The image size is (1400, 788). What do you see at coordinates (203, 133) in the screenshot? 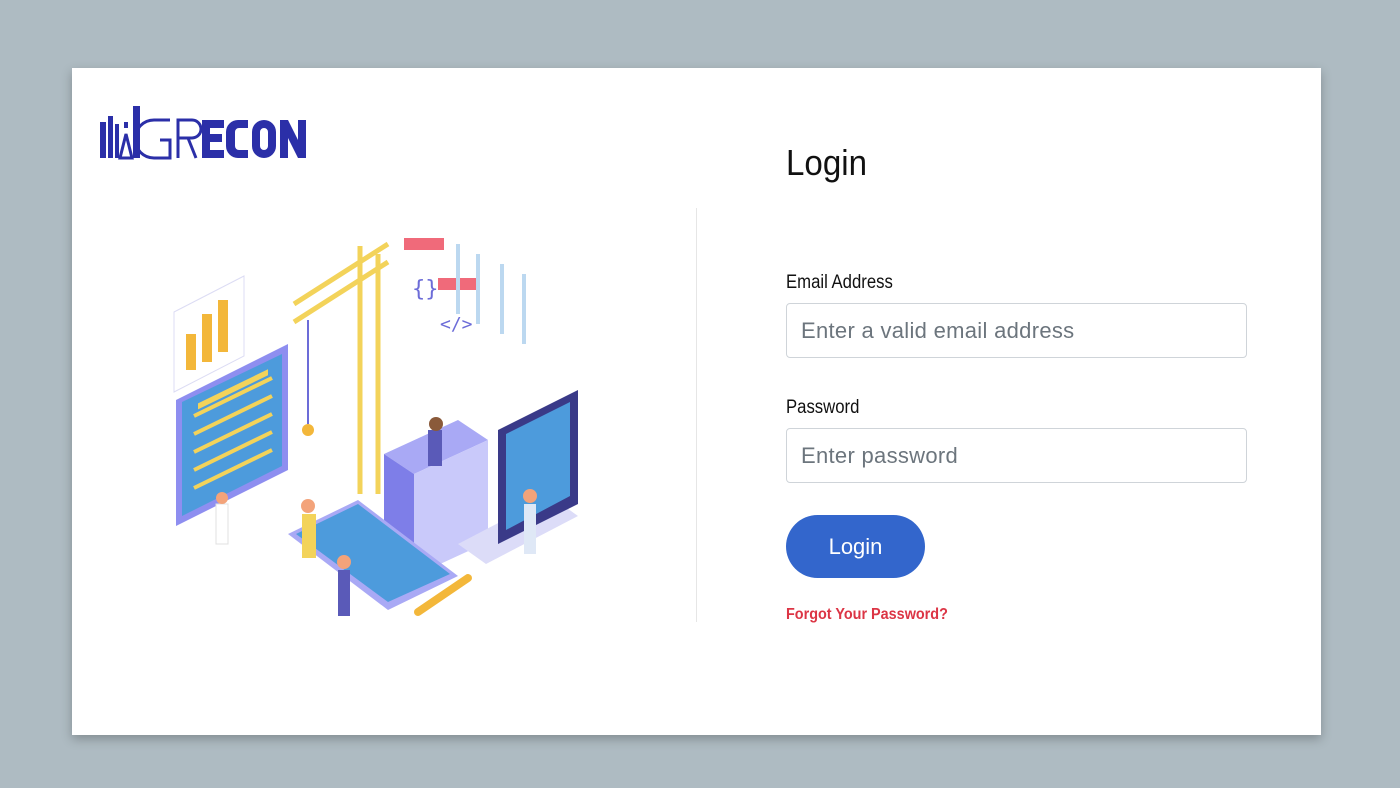
I see `grecon-logo` at bounding box center [203, 133].